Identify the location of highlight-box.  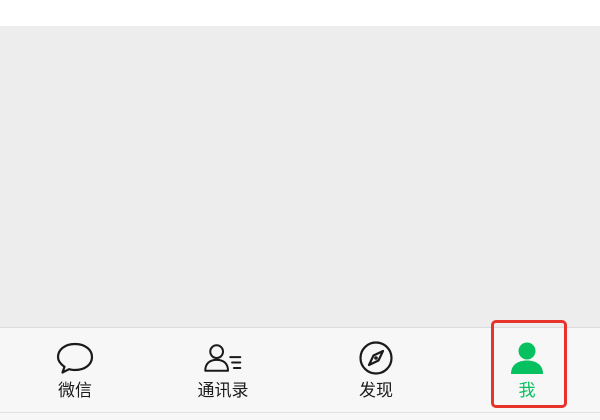
(529, 364).